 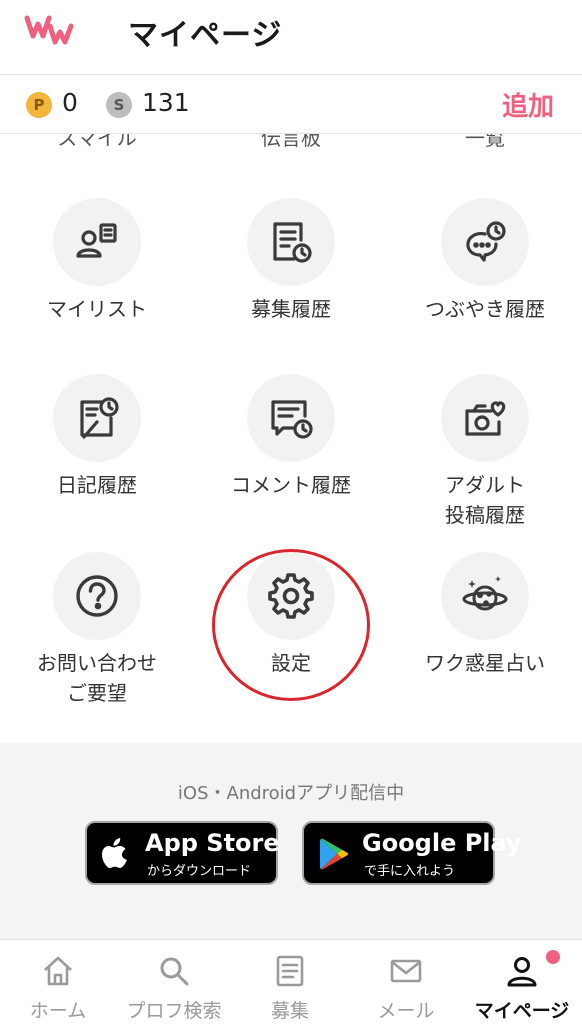 I want to click on search-icon, so click(x=174, y=971).